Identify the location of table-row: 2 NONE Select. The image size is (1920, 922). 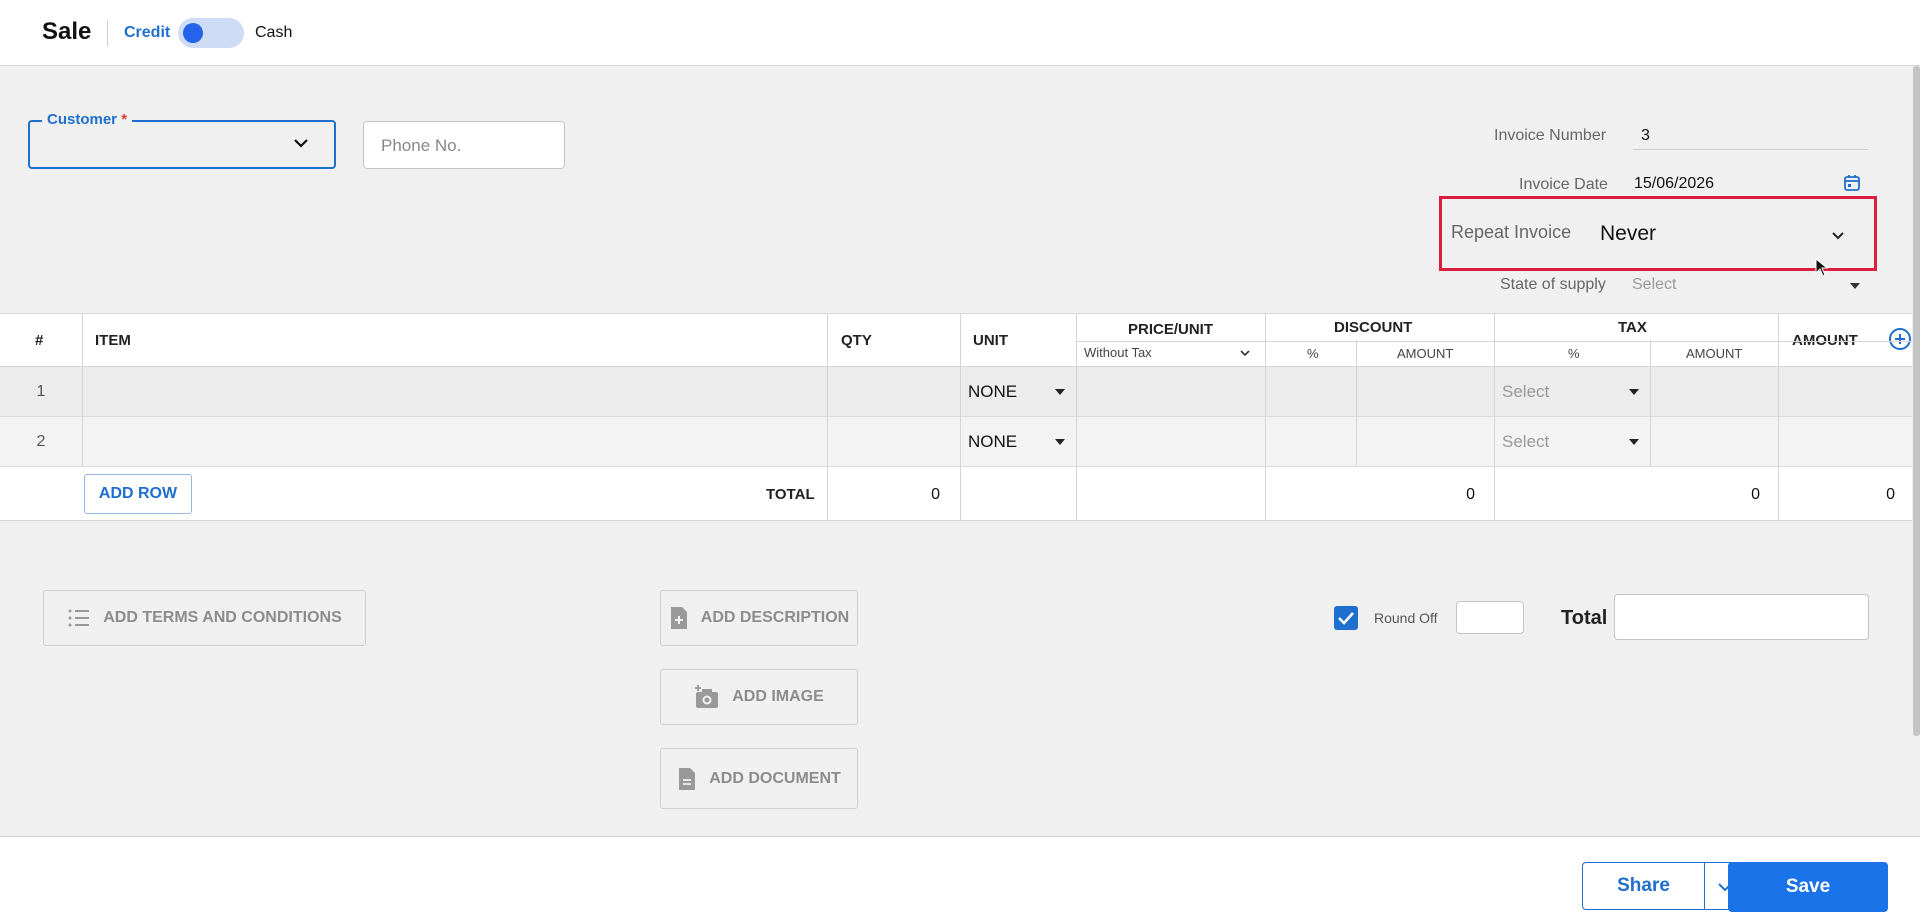
(956, 442).